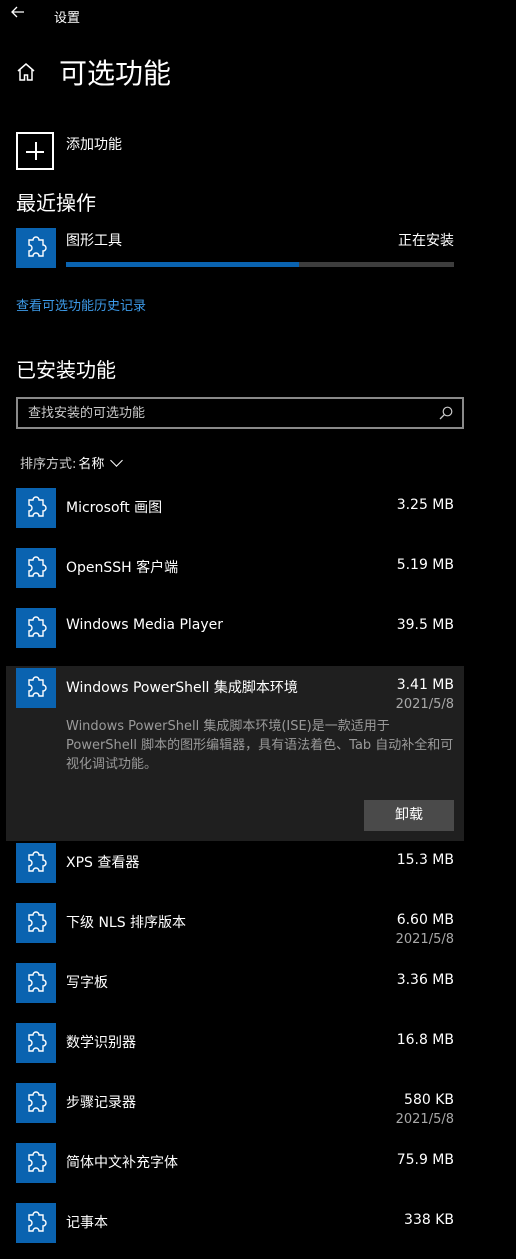 This screenshot has width=516, height=1259. Describe the element at coordinates (425, 860) in the screenshot. I see `feature-size: 15.3 MB` at that location.